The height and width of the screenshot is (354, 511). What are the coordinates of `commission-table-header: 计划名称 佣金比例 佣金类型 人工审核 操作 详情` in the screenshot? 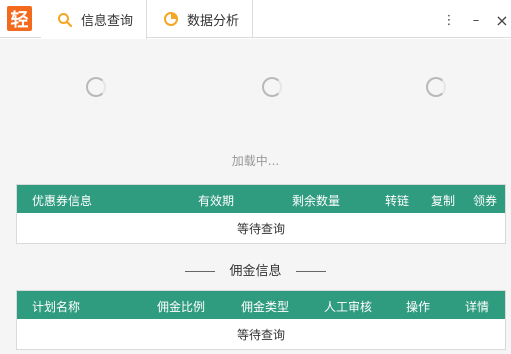 It's located at (261, 305).